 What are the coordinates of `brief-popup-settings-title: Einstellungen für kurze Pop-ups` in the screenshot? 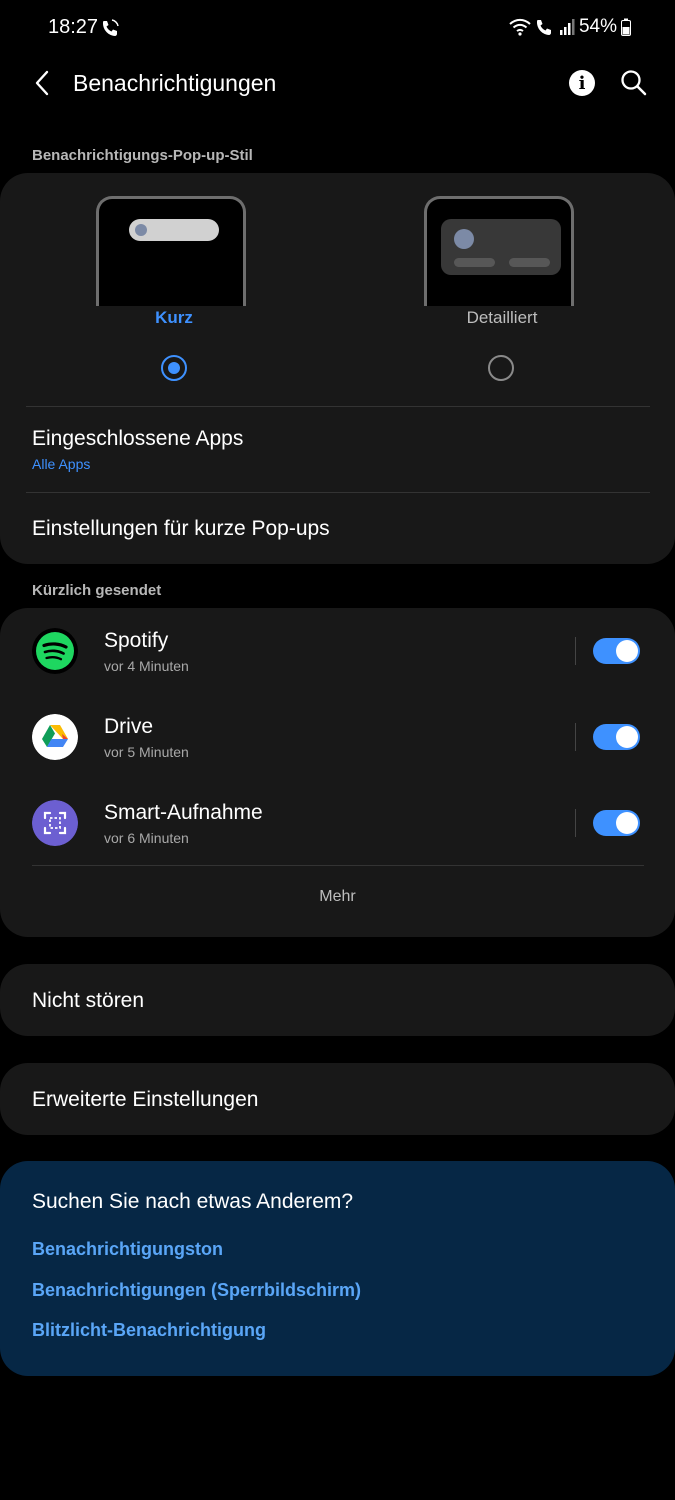 It's located at (181, 528).